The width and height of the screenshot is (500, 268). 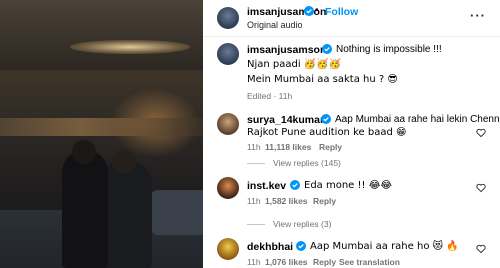 What do you see at coordinates (417, 119) in the screenshot?
I see `comment-text: Aap Mumbai aa rahe hai lekin Chennai` at bounding box center [417, 119].